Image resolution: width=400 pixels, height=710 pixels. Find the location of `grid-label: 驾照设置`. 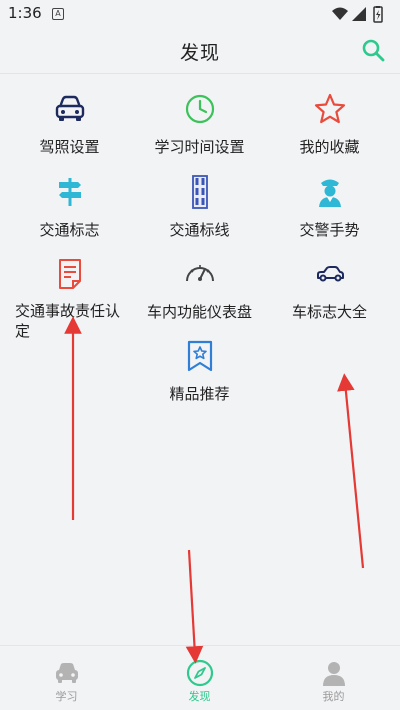

grid-label: 驾照设置 is located at coordinates (69, 147).